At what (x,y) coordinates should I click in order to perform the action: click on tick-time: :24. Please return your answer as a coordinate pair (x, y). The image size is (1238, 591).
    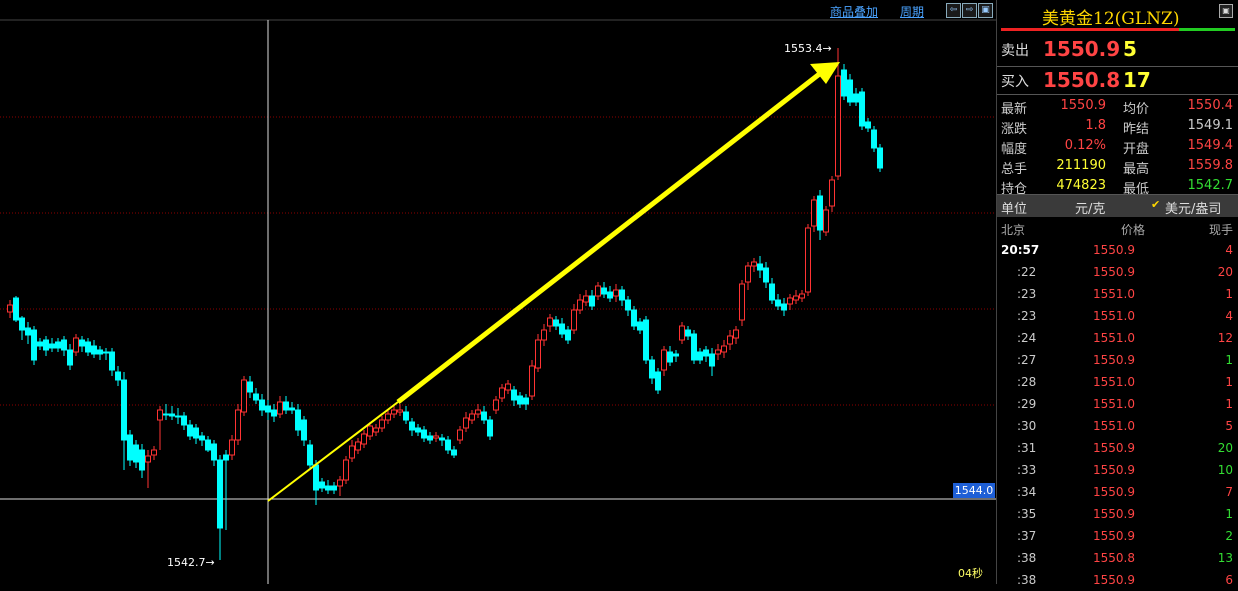
    Looking at the image, I should click on (1027, 338).